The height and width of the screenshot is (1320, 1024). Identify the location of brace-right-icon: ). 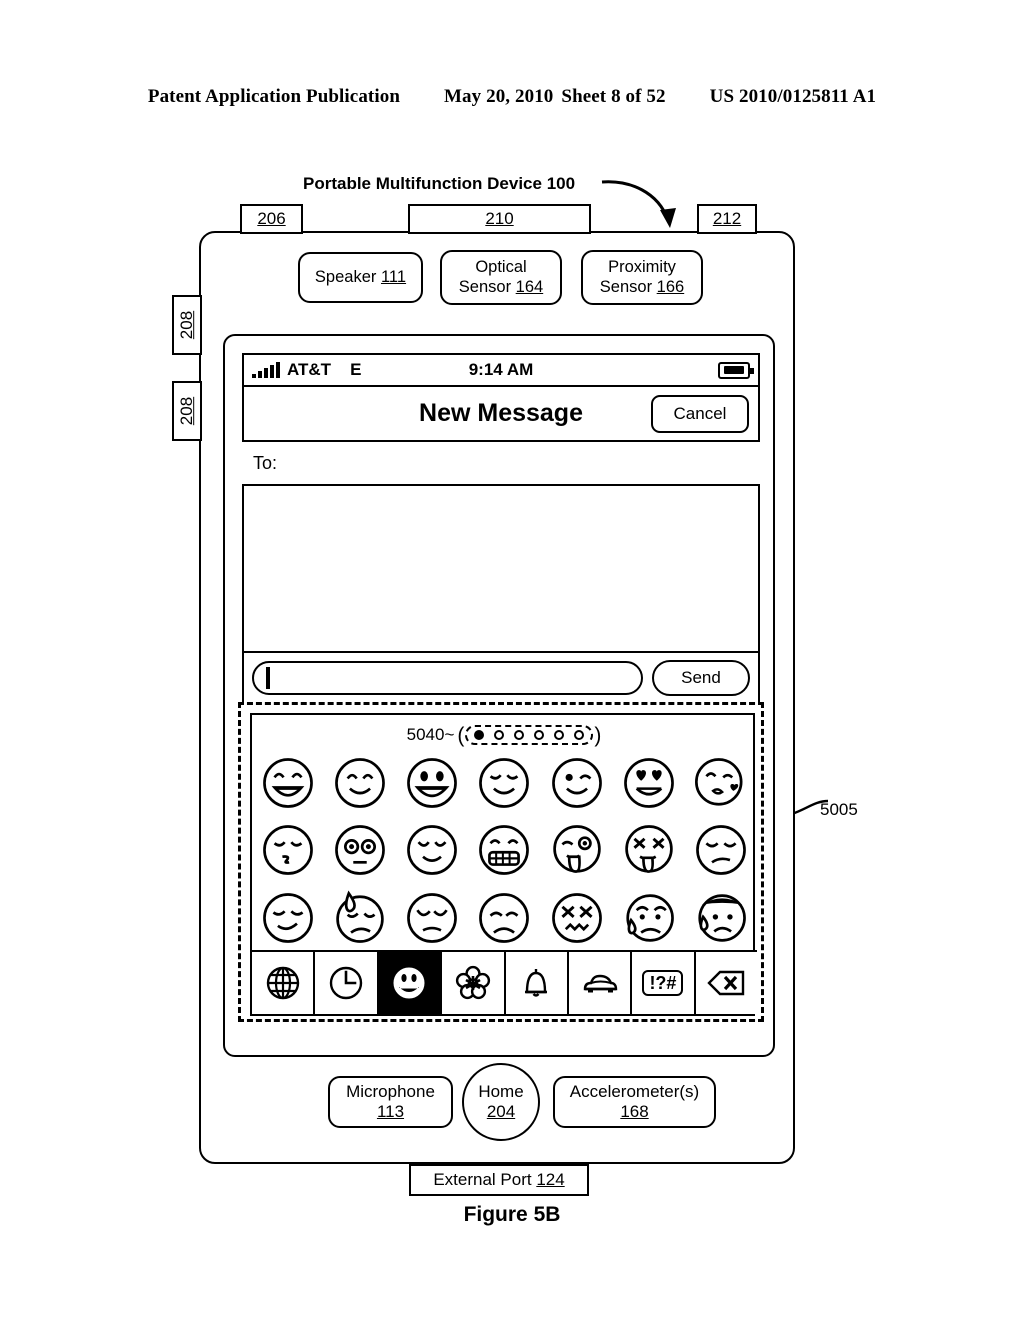
(598, 735).